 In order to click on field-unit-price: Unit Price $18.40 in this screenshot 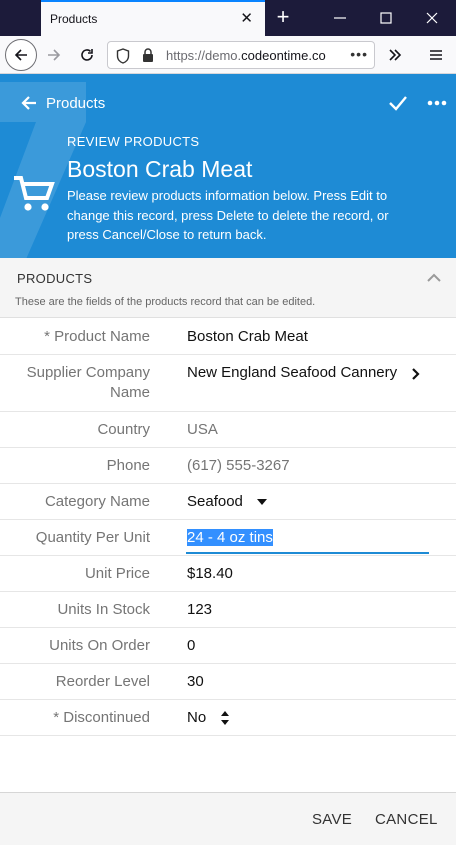, I will do `click(228, 574)`.